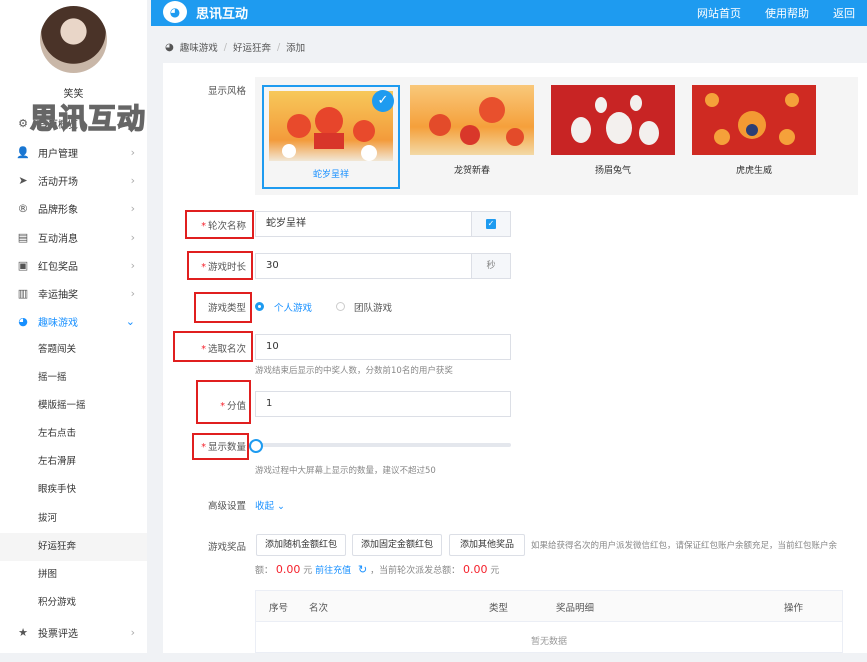  What do you see at coordinates (333, 571) in the screenshot?
I see `recharge-link: 前往充值` at bounding box center [333, 571].